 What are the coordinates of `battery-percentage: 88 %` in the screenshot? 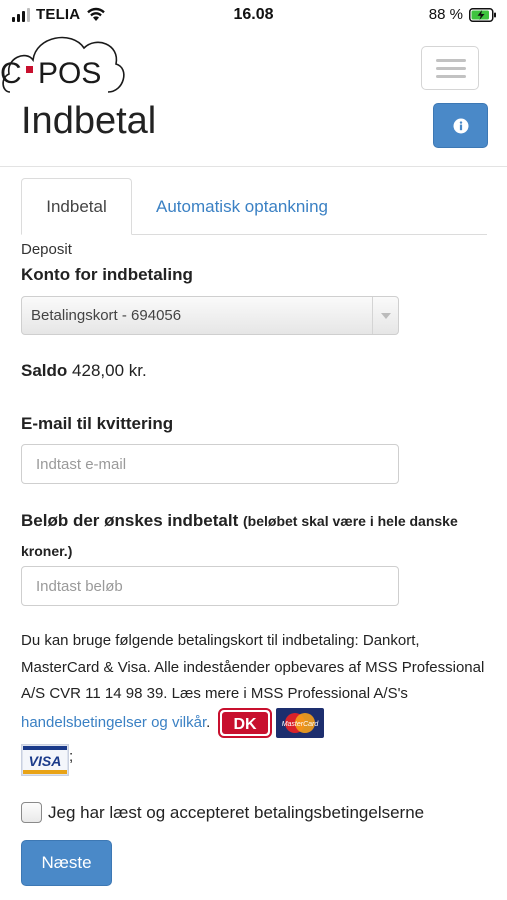 It's located at (445, 14).